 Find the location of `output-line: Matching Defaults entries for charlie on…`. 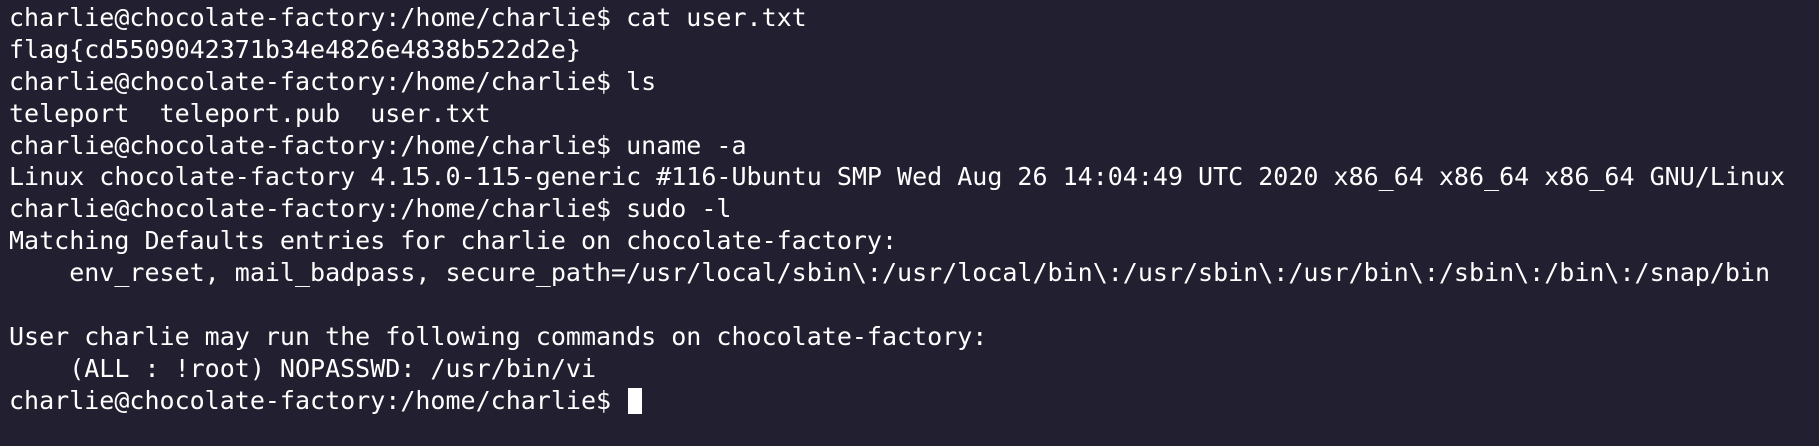

output-line: Matching Defaults entries for charlie on… is located at coordinates (453, 241).